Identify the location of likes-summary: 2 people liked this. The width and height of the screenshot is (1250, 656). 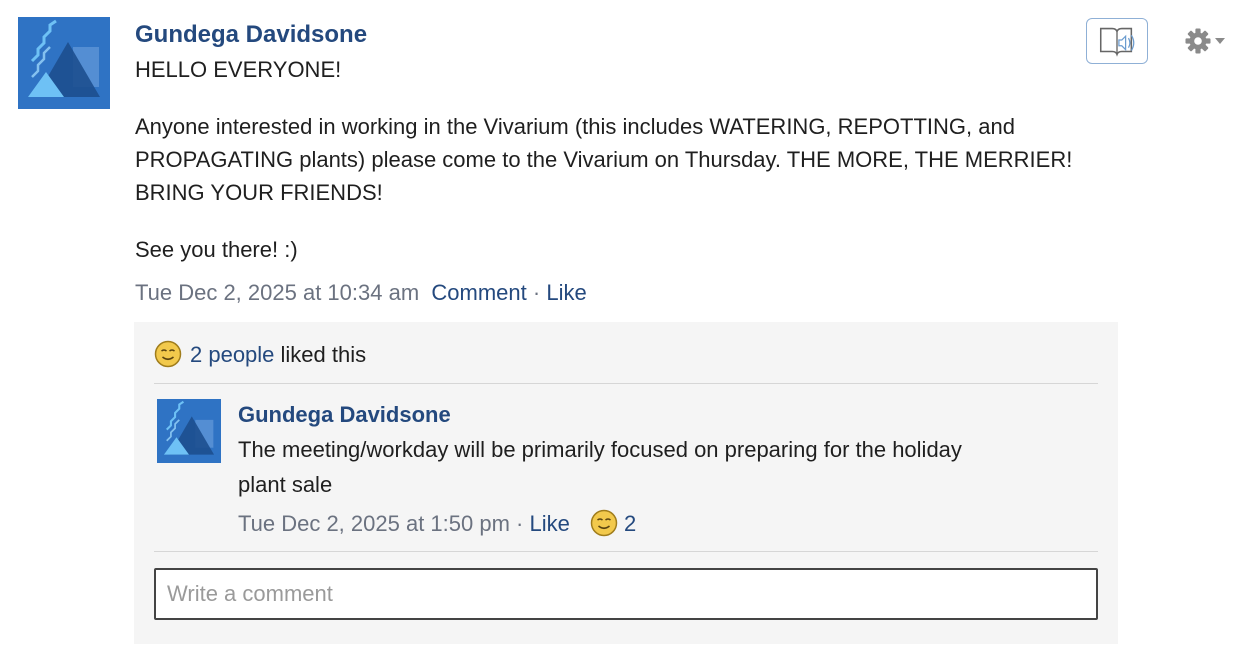
(260, 355).